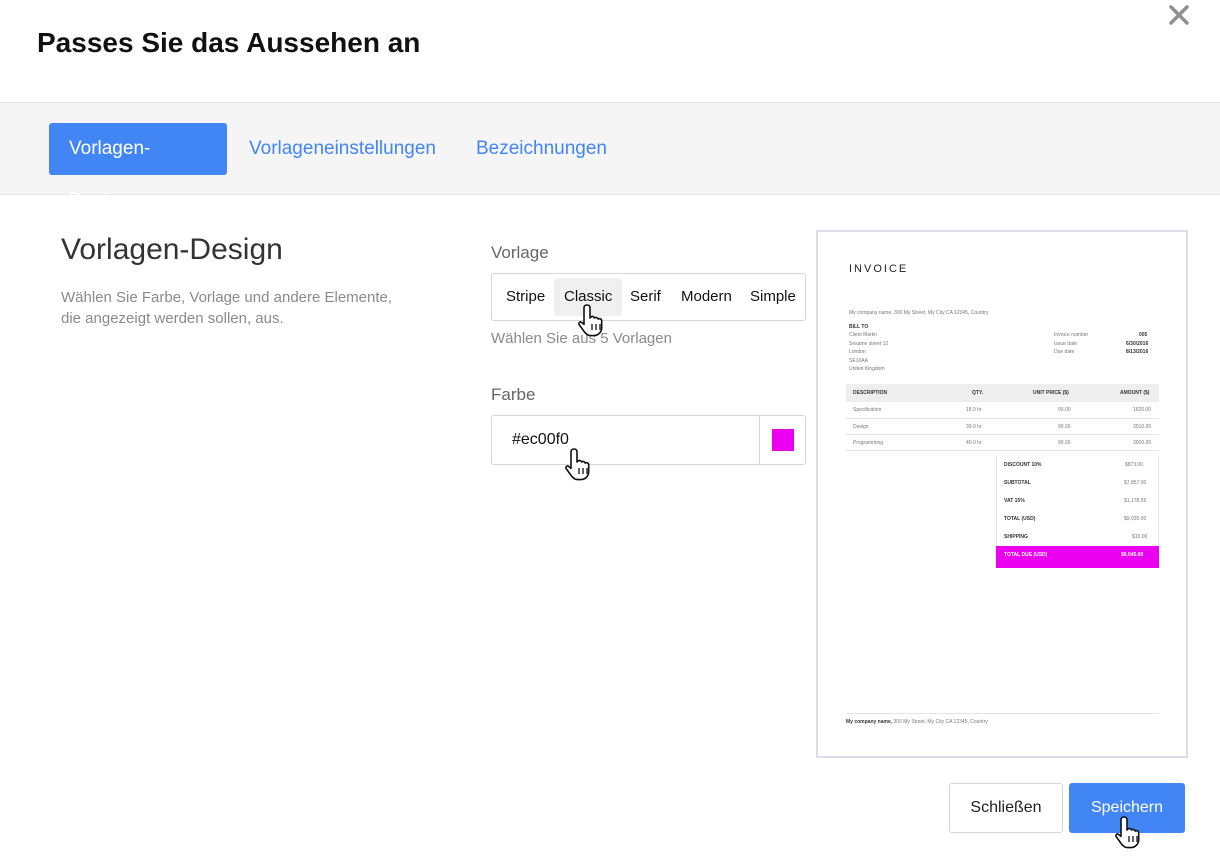 The height and width of the screenshot is (865, 1220). I want to click on invoice-bill-to-line: SE10AA, so click(858, 361).